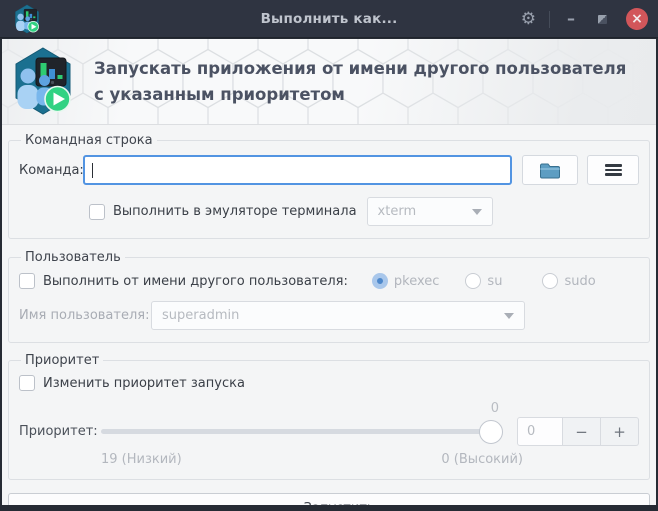  What do you see at coordinates (201, 315) in the screenshot?
I see `username-value: superadmin` at bounding box center [201, 315].